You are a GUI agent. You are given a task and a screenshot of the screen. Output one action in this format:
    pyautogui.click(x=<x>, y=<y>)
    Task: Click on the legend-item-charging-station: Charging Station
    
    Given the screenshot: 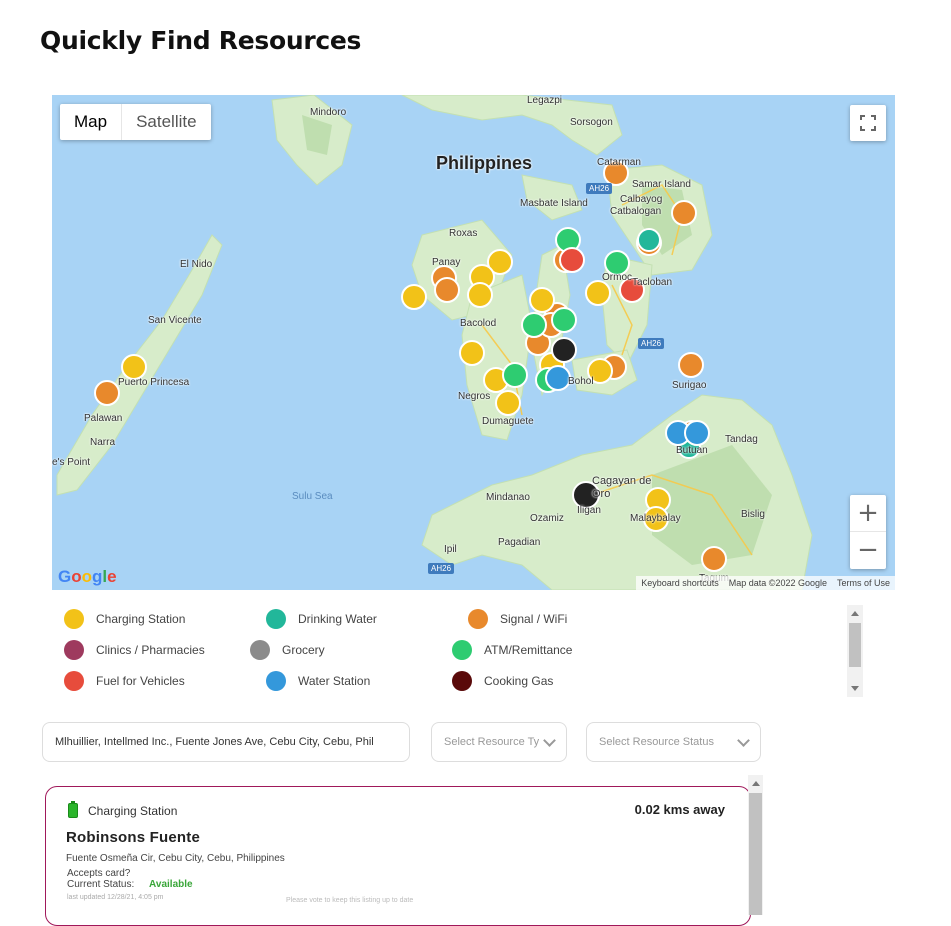 What is the action you would take?
    pyautogui.click(x=124, y=619)
    